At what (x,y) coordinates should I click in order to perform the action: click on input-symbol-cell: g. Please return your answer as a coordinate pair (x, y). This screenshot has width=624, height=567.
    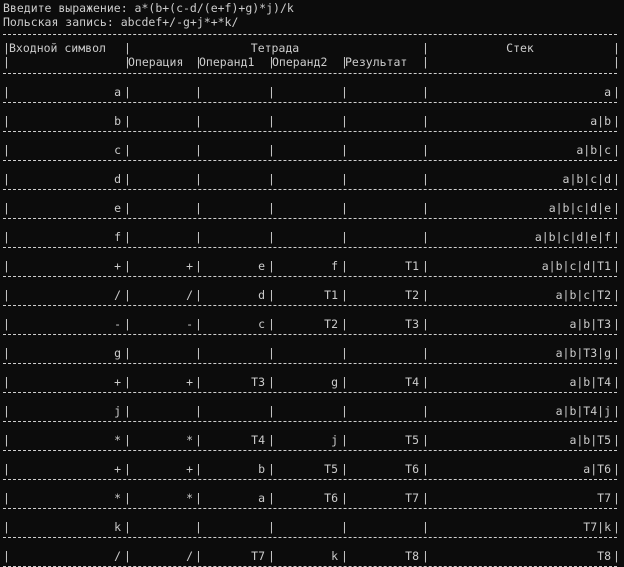
    Looking at the image, I should click on (117, 353).